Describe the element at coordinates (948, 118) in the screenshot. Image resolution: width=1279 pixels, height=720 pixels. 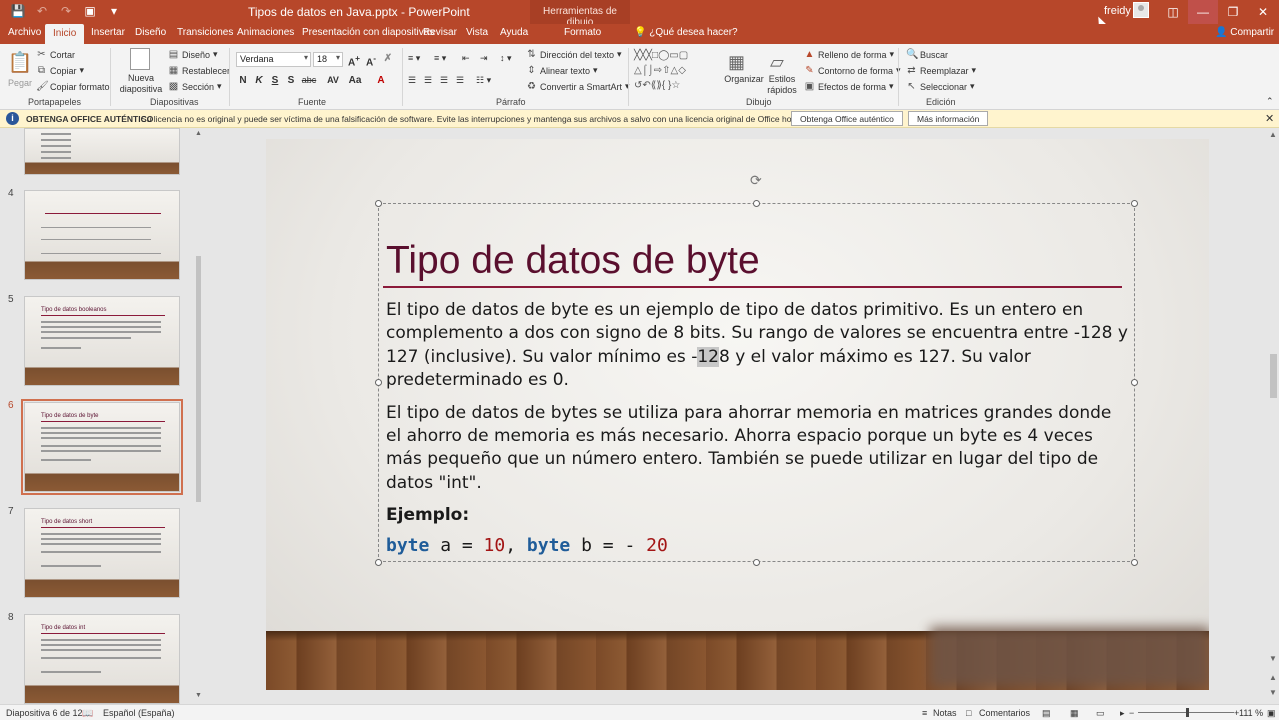
I see `learn-more-button: Más información` at that location.